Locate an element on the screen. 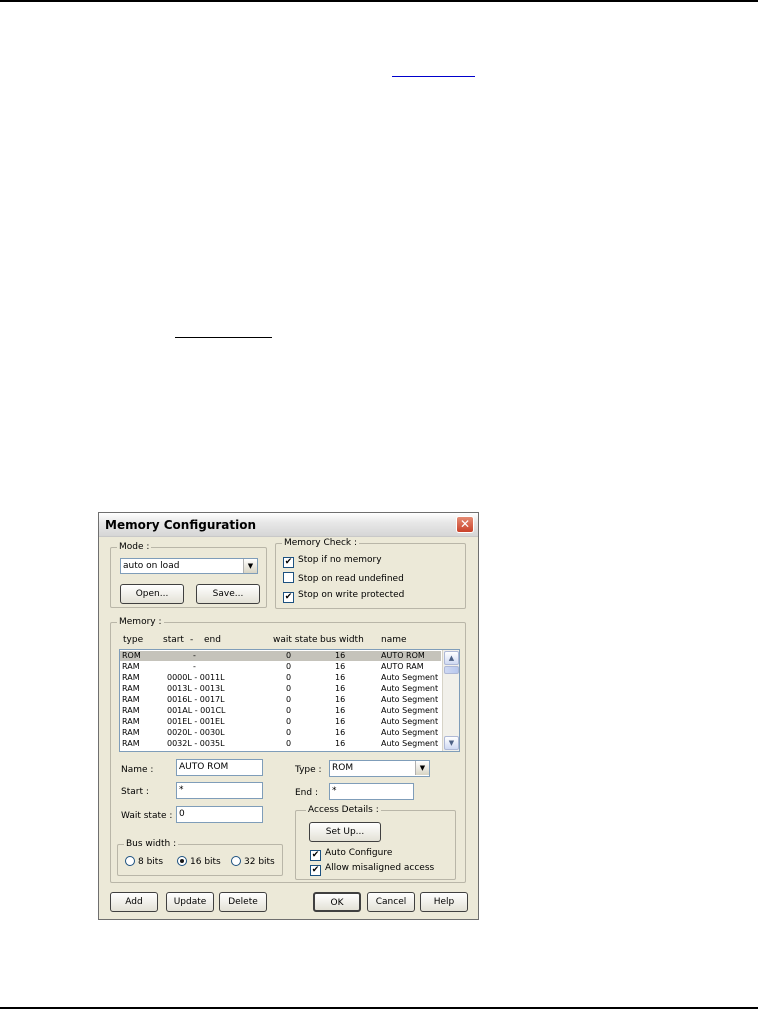  col-name: name is located at coordinates (394, 640).